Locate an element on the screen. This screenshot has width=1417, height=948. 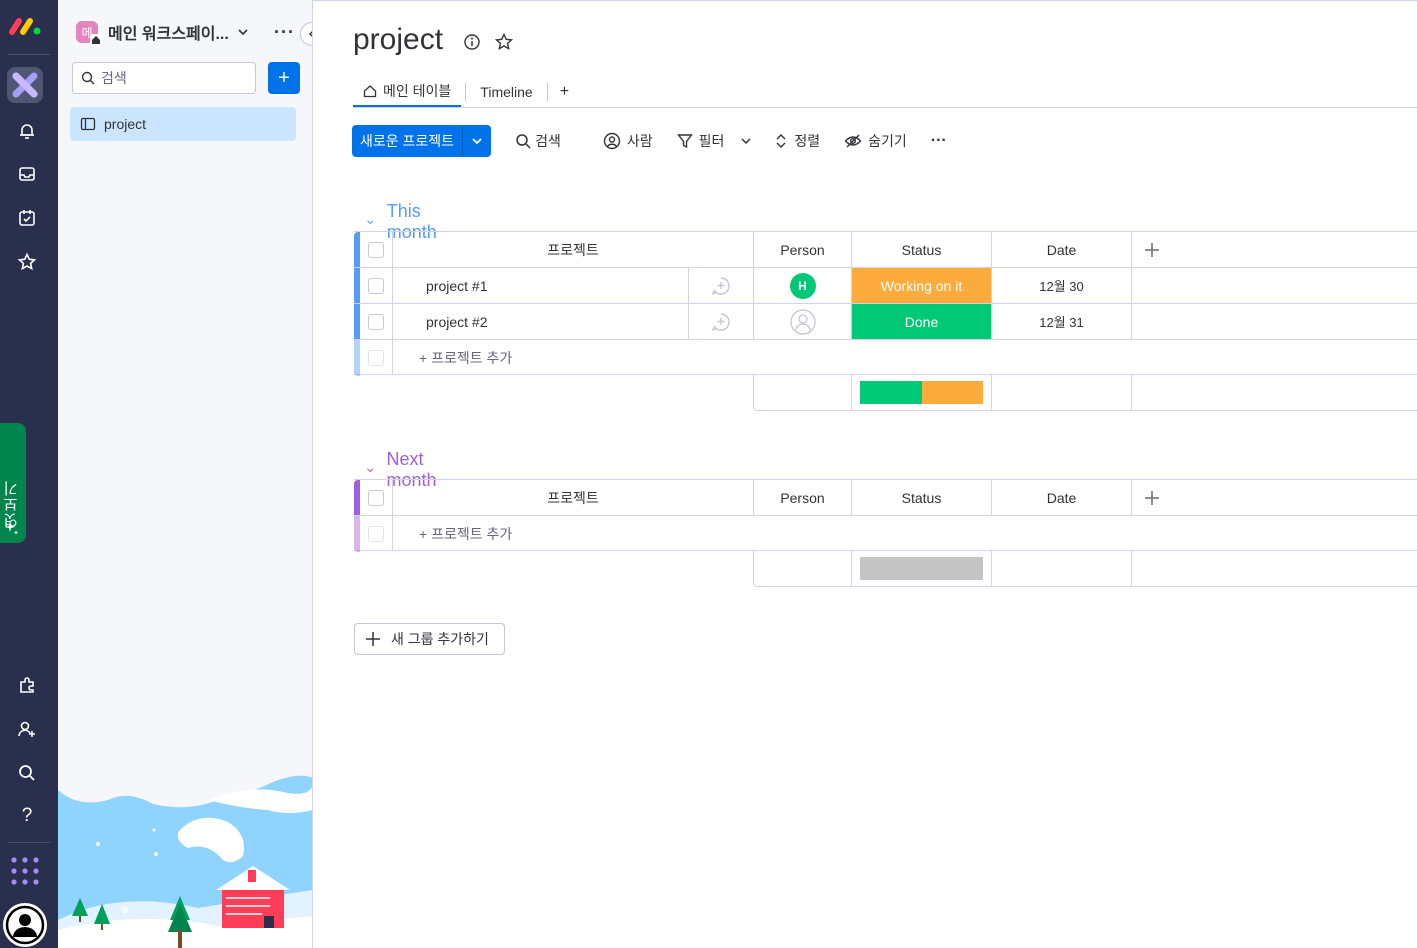
winter-cabin-illustration: ❄ is located at coordinates (185, 859).